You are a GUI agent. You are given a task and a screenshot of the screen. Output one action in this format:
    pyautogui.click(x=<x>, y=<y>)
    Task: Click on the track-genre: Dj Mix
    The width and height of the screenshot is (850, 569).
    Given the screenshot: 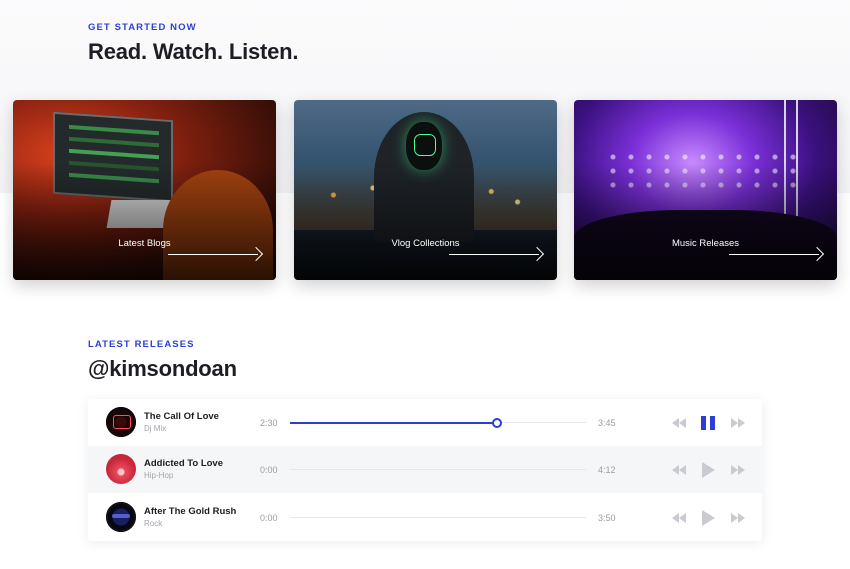 What is the action you would take?
    pyautogui.click(x=155, y=428)
    